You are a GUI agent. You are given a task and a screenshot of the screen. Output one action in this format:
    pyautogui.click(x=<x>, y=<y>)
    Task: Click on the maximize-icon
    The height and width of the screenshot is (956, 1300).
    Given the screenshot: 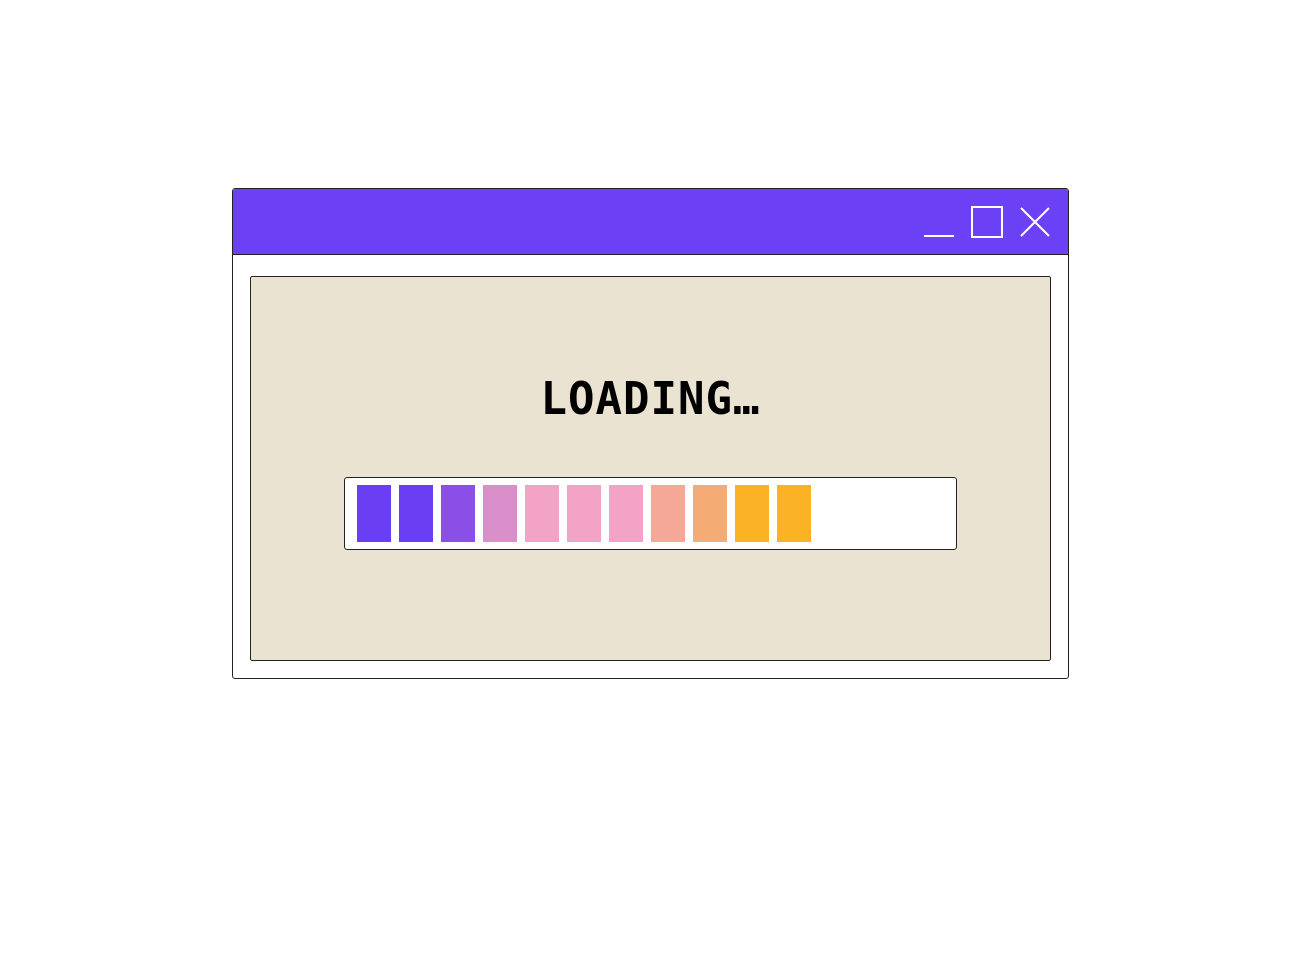 What is the action you would take?
    pyautogui.click(x=987, y=221)
    